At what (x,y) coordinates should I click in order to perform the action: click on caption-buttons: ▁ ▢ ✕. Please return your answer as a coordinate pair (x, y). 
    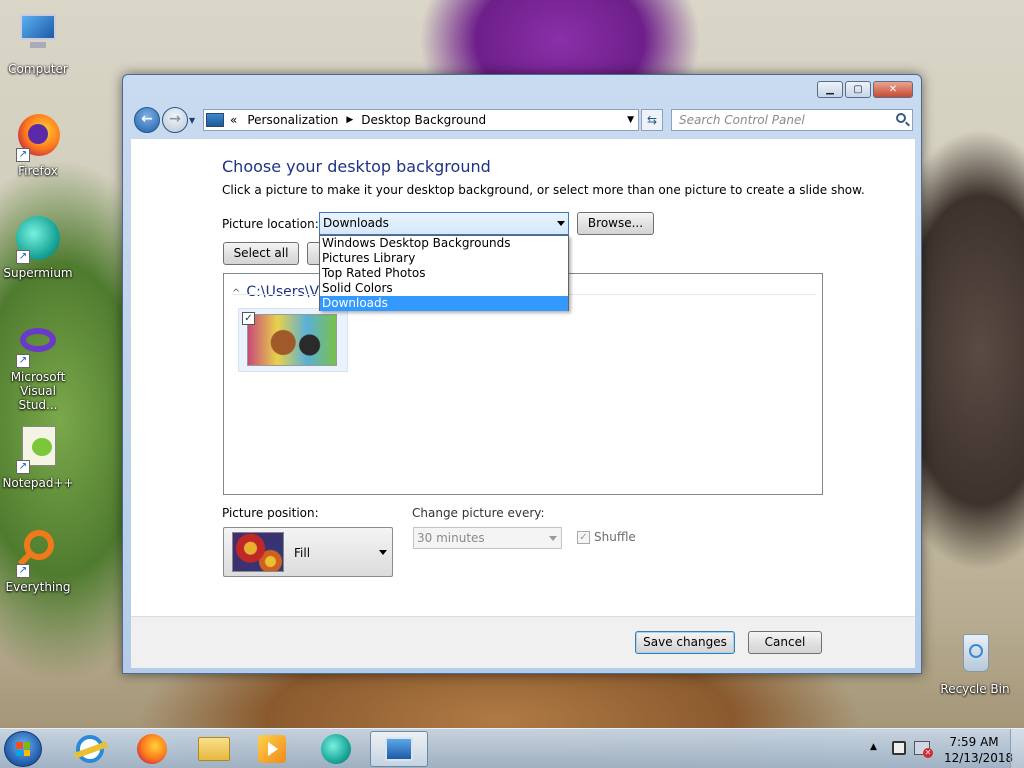
    Looking at the image, I should click on (865, 89).